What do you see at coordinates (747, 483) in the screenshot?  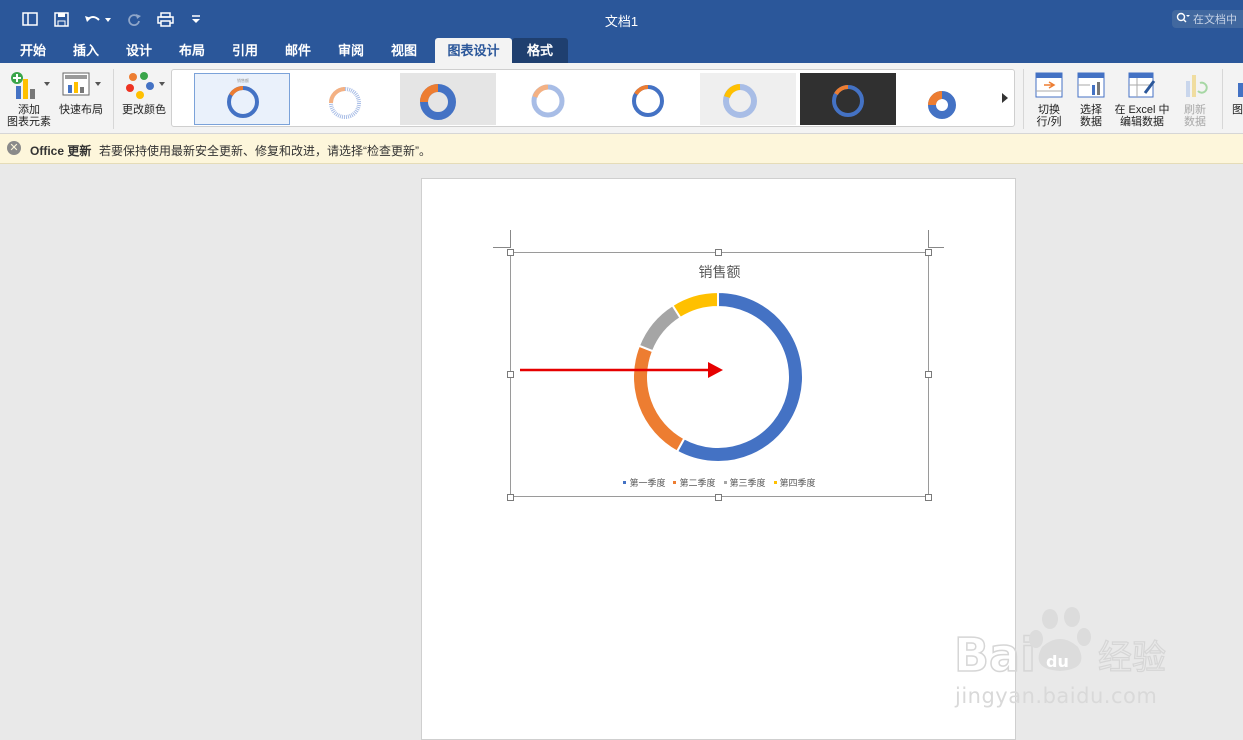 I see `legend-label: 第三季度` at bounding box center [747, 483].